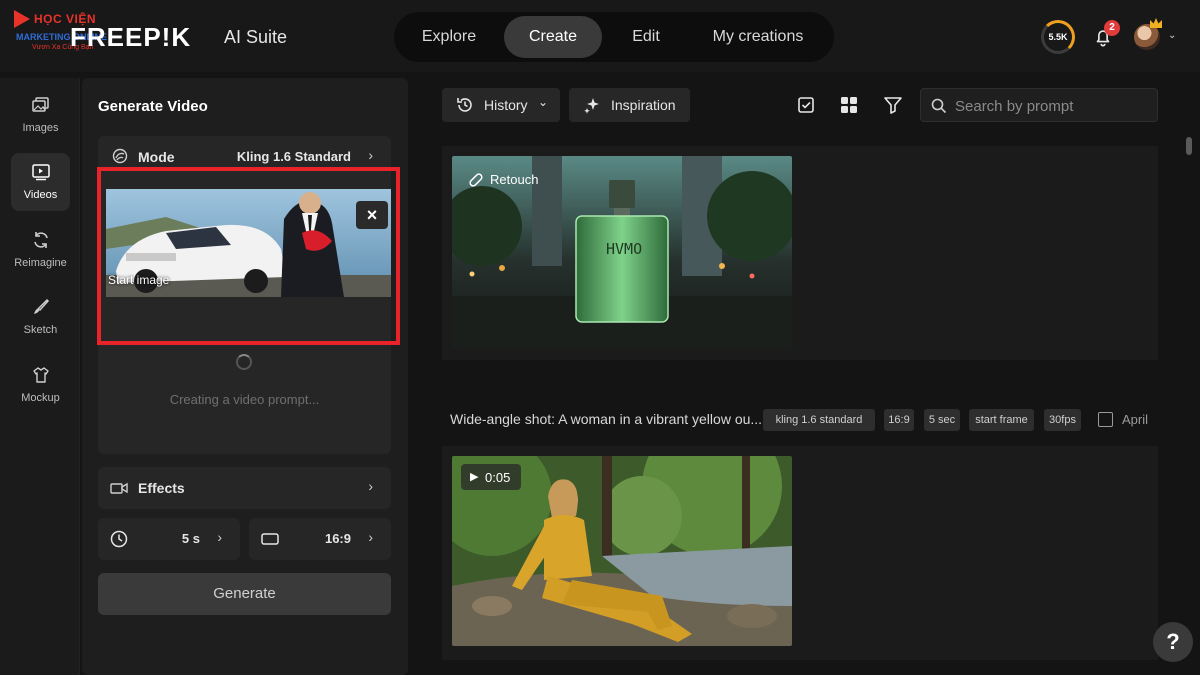 The width and height of the screenshot is (1200, 675). What do you see at coordinates (293, 156) in the screenshot?
I see `mode-value: Kling 1.6 Standard` at bounding box center [293, 156].